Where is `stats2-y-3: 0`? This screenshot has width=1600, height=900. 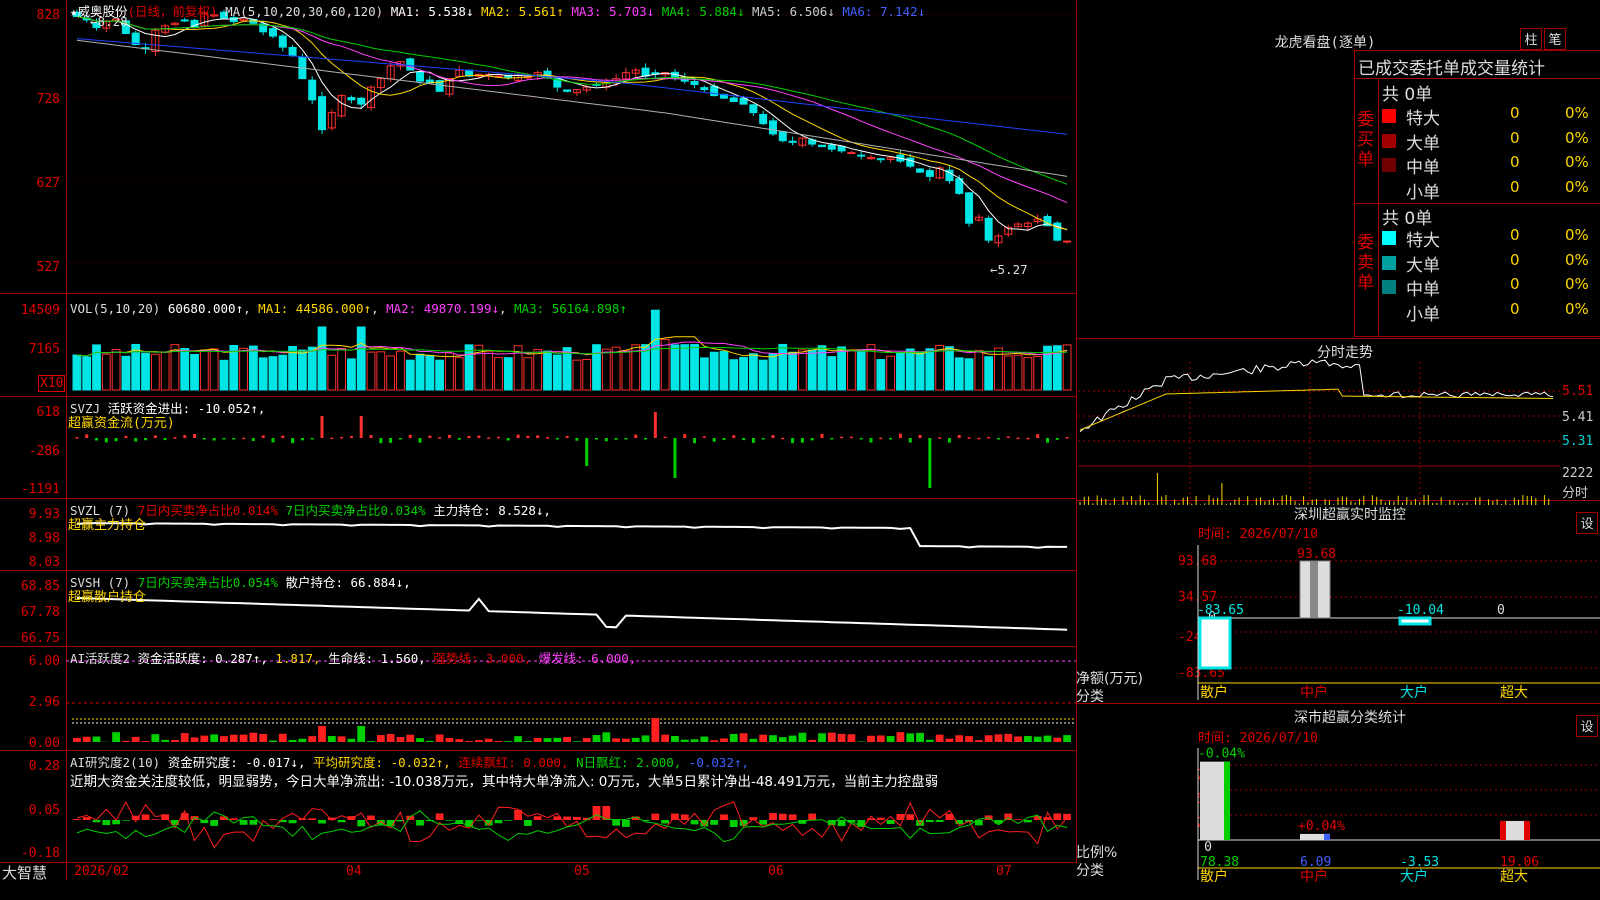
stats2-y-3: 0 is located at coordinates (1208, 847).